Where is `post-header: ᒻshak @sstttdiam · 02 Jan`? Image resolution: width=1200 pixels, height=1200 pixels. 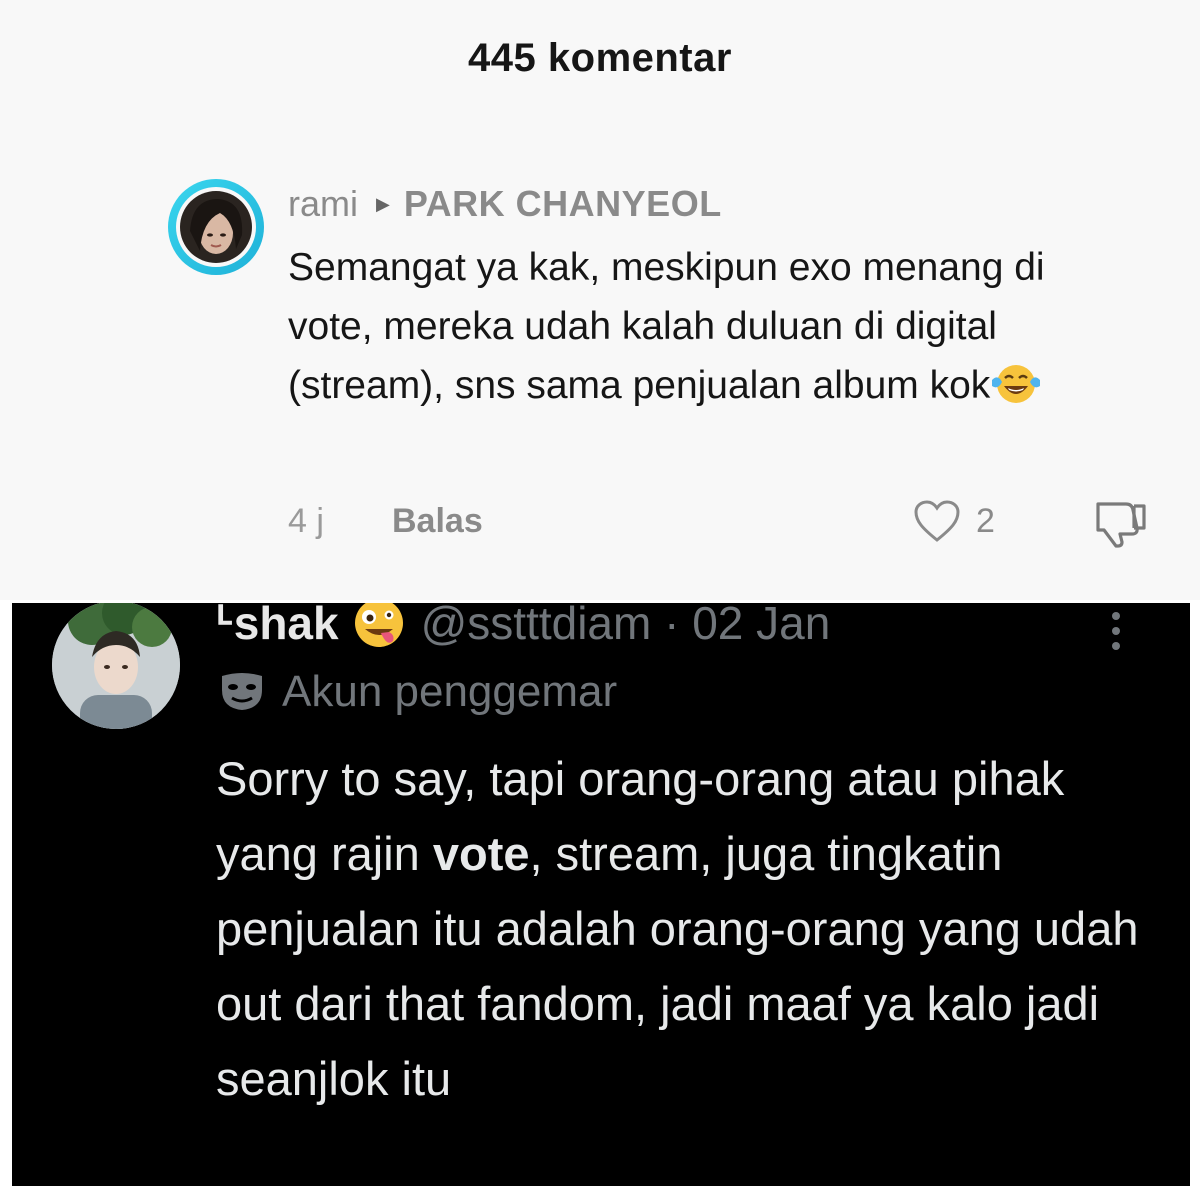 post-header: ᒻshak @sstttdiam · 02 Jan is located at coordinates (523, 626).